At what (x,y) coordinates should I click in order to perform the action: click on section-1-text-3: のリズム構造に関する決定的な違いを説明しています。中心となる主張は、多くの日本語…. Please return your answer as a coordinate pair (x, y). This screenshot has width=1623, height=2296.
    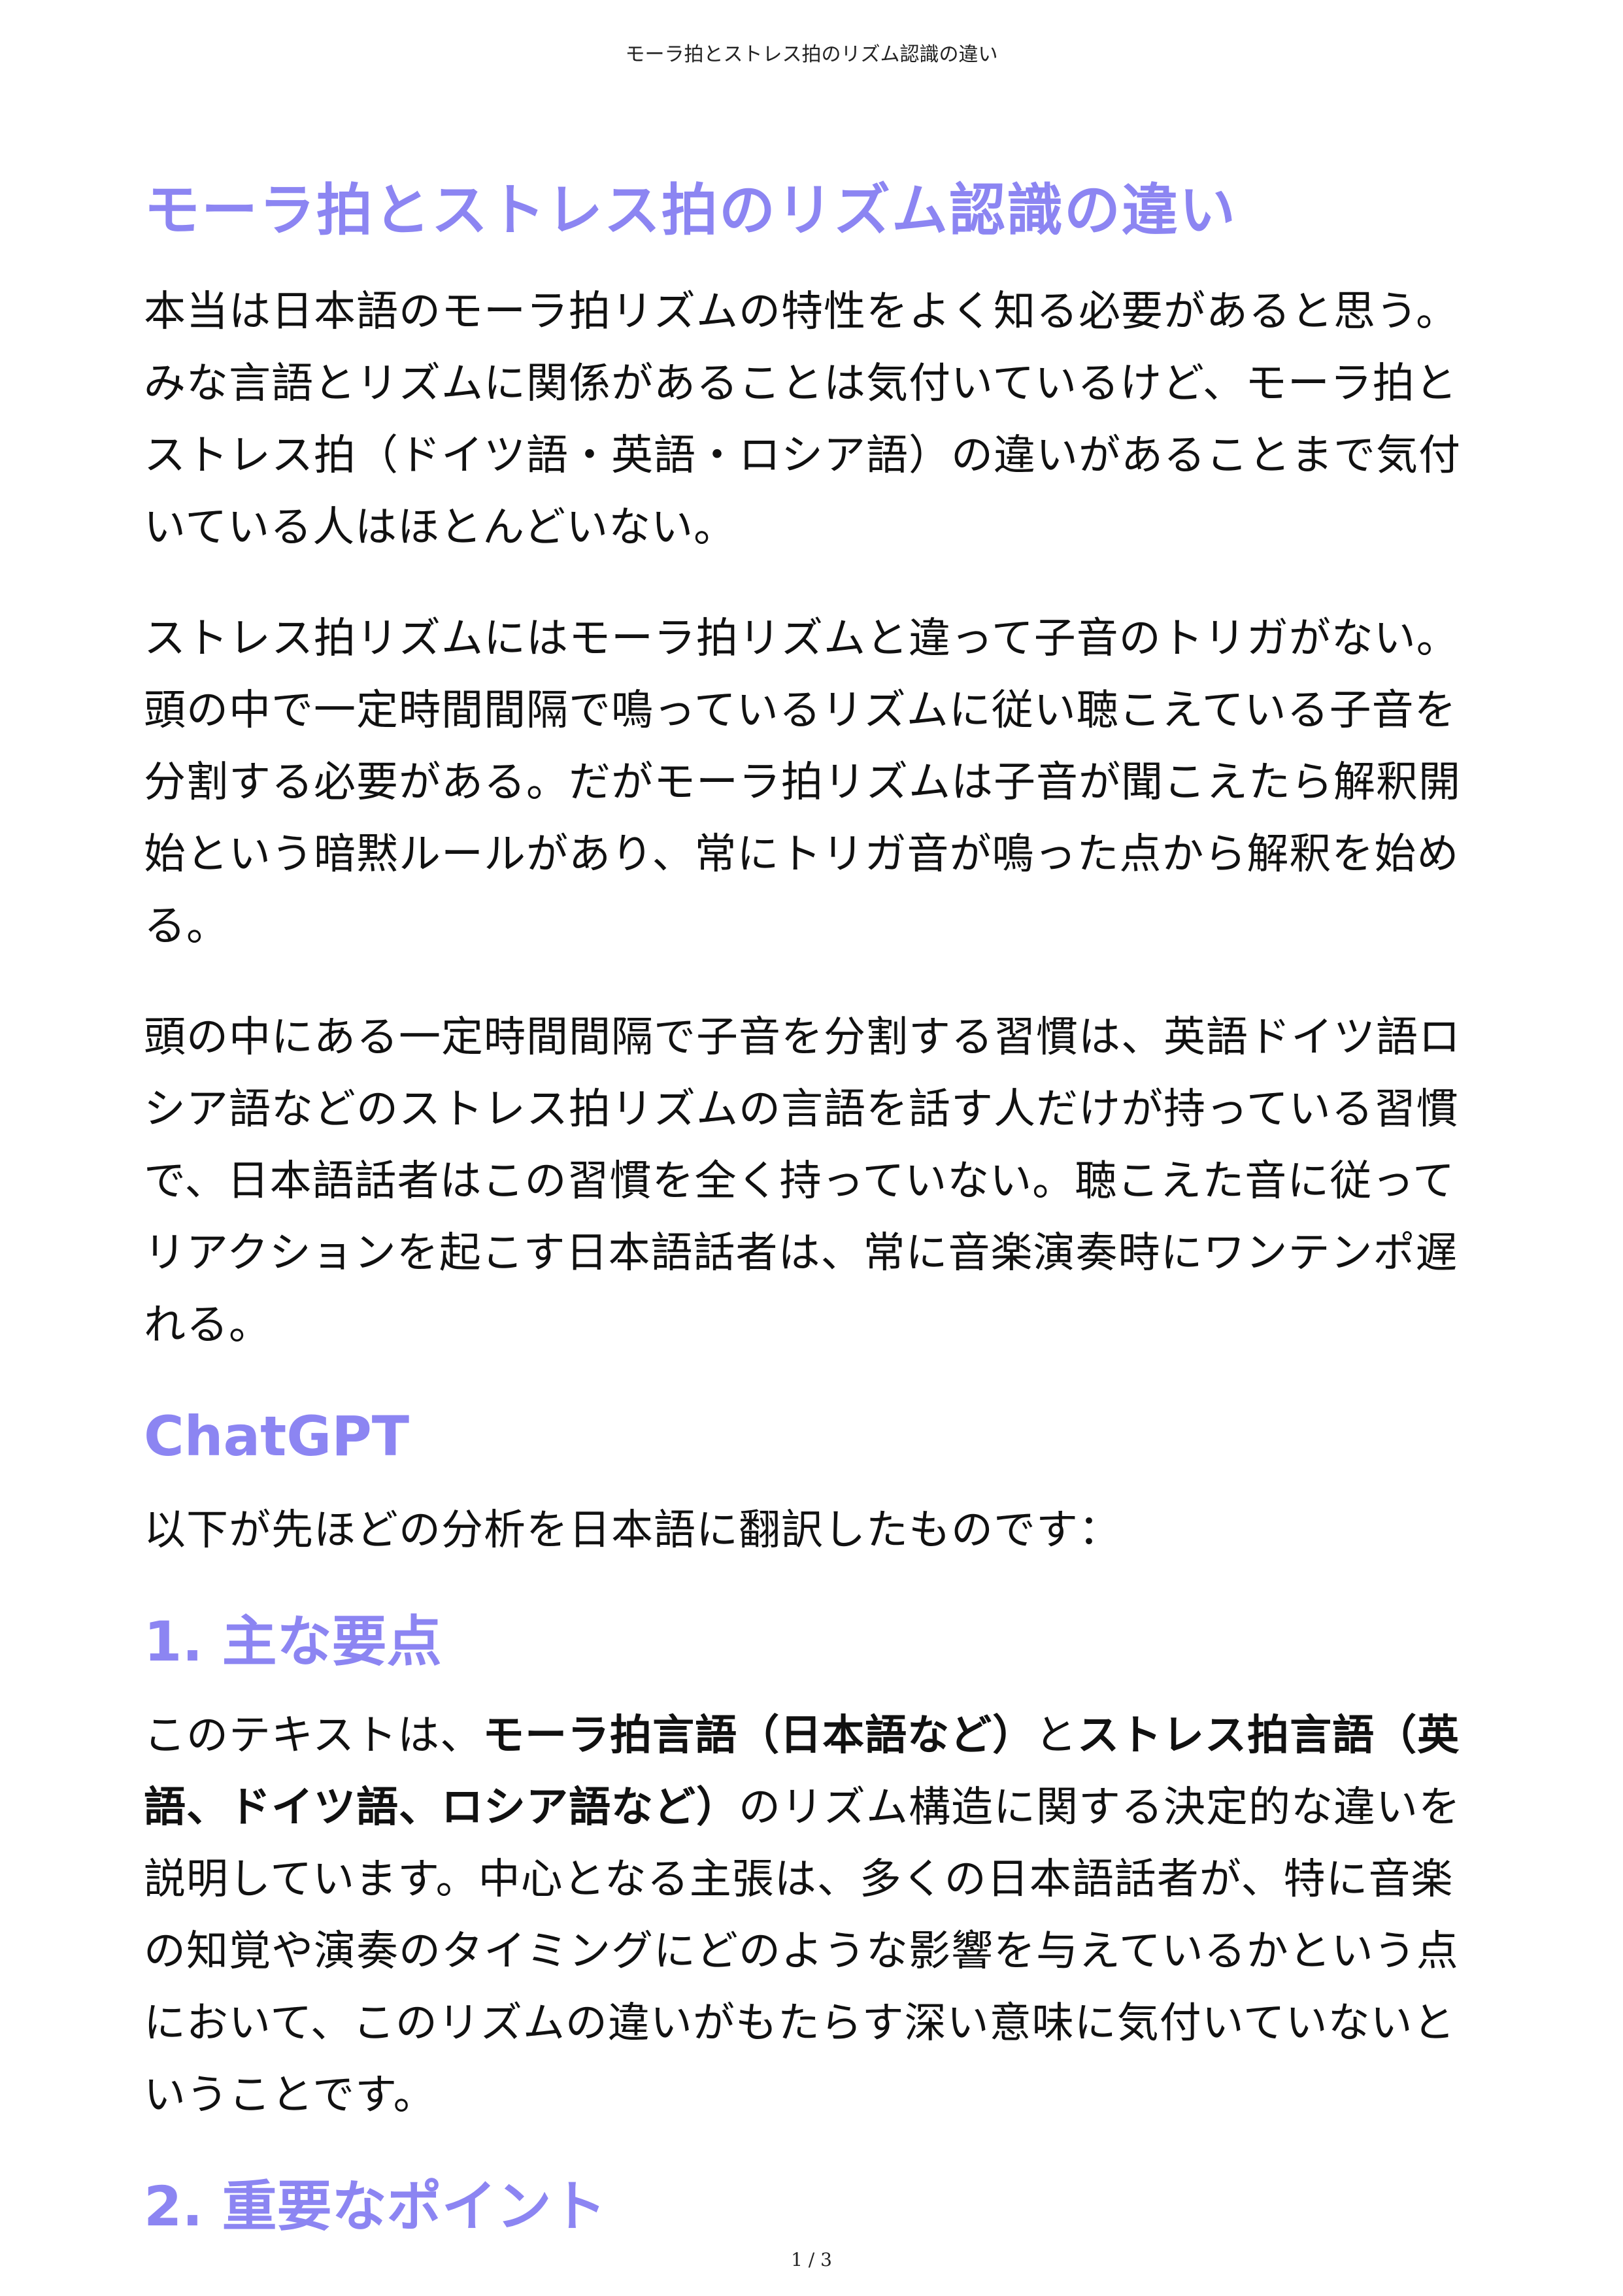
    Looking at the image, I should click on (802, 1951).